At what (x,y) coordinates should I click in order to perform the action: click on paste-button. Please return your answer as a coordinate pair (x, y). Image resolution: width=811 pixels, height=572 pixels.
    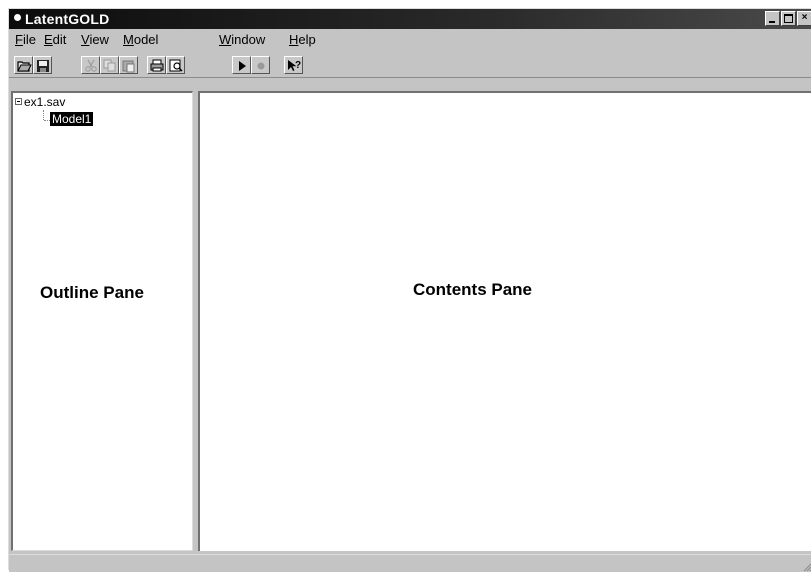
    Looking at the image, I should click on (128, 65).